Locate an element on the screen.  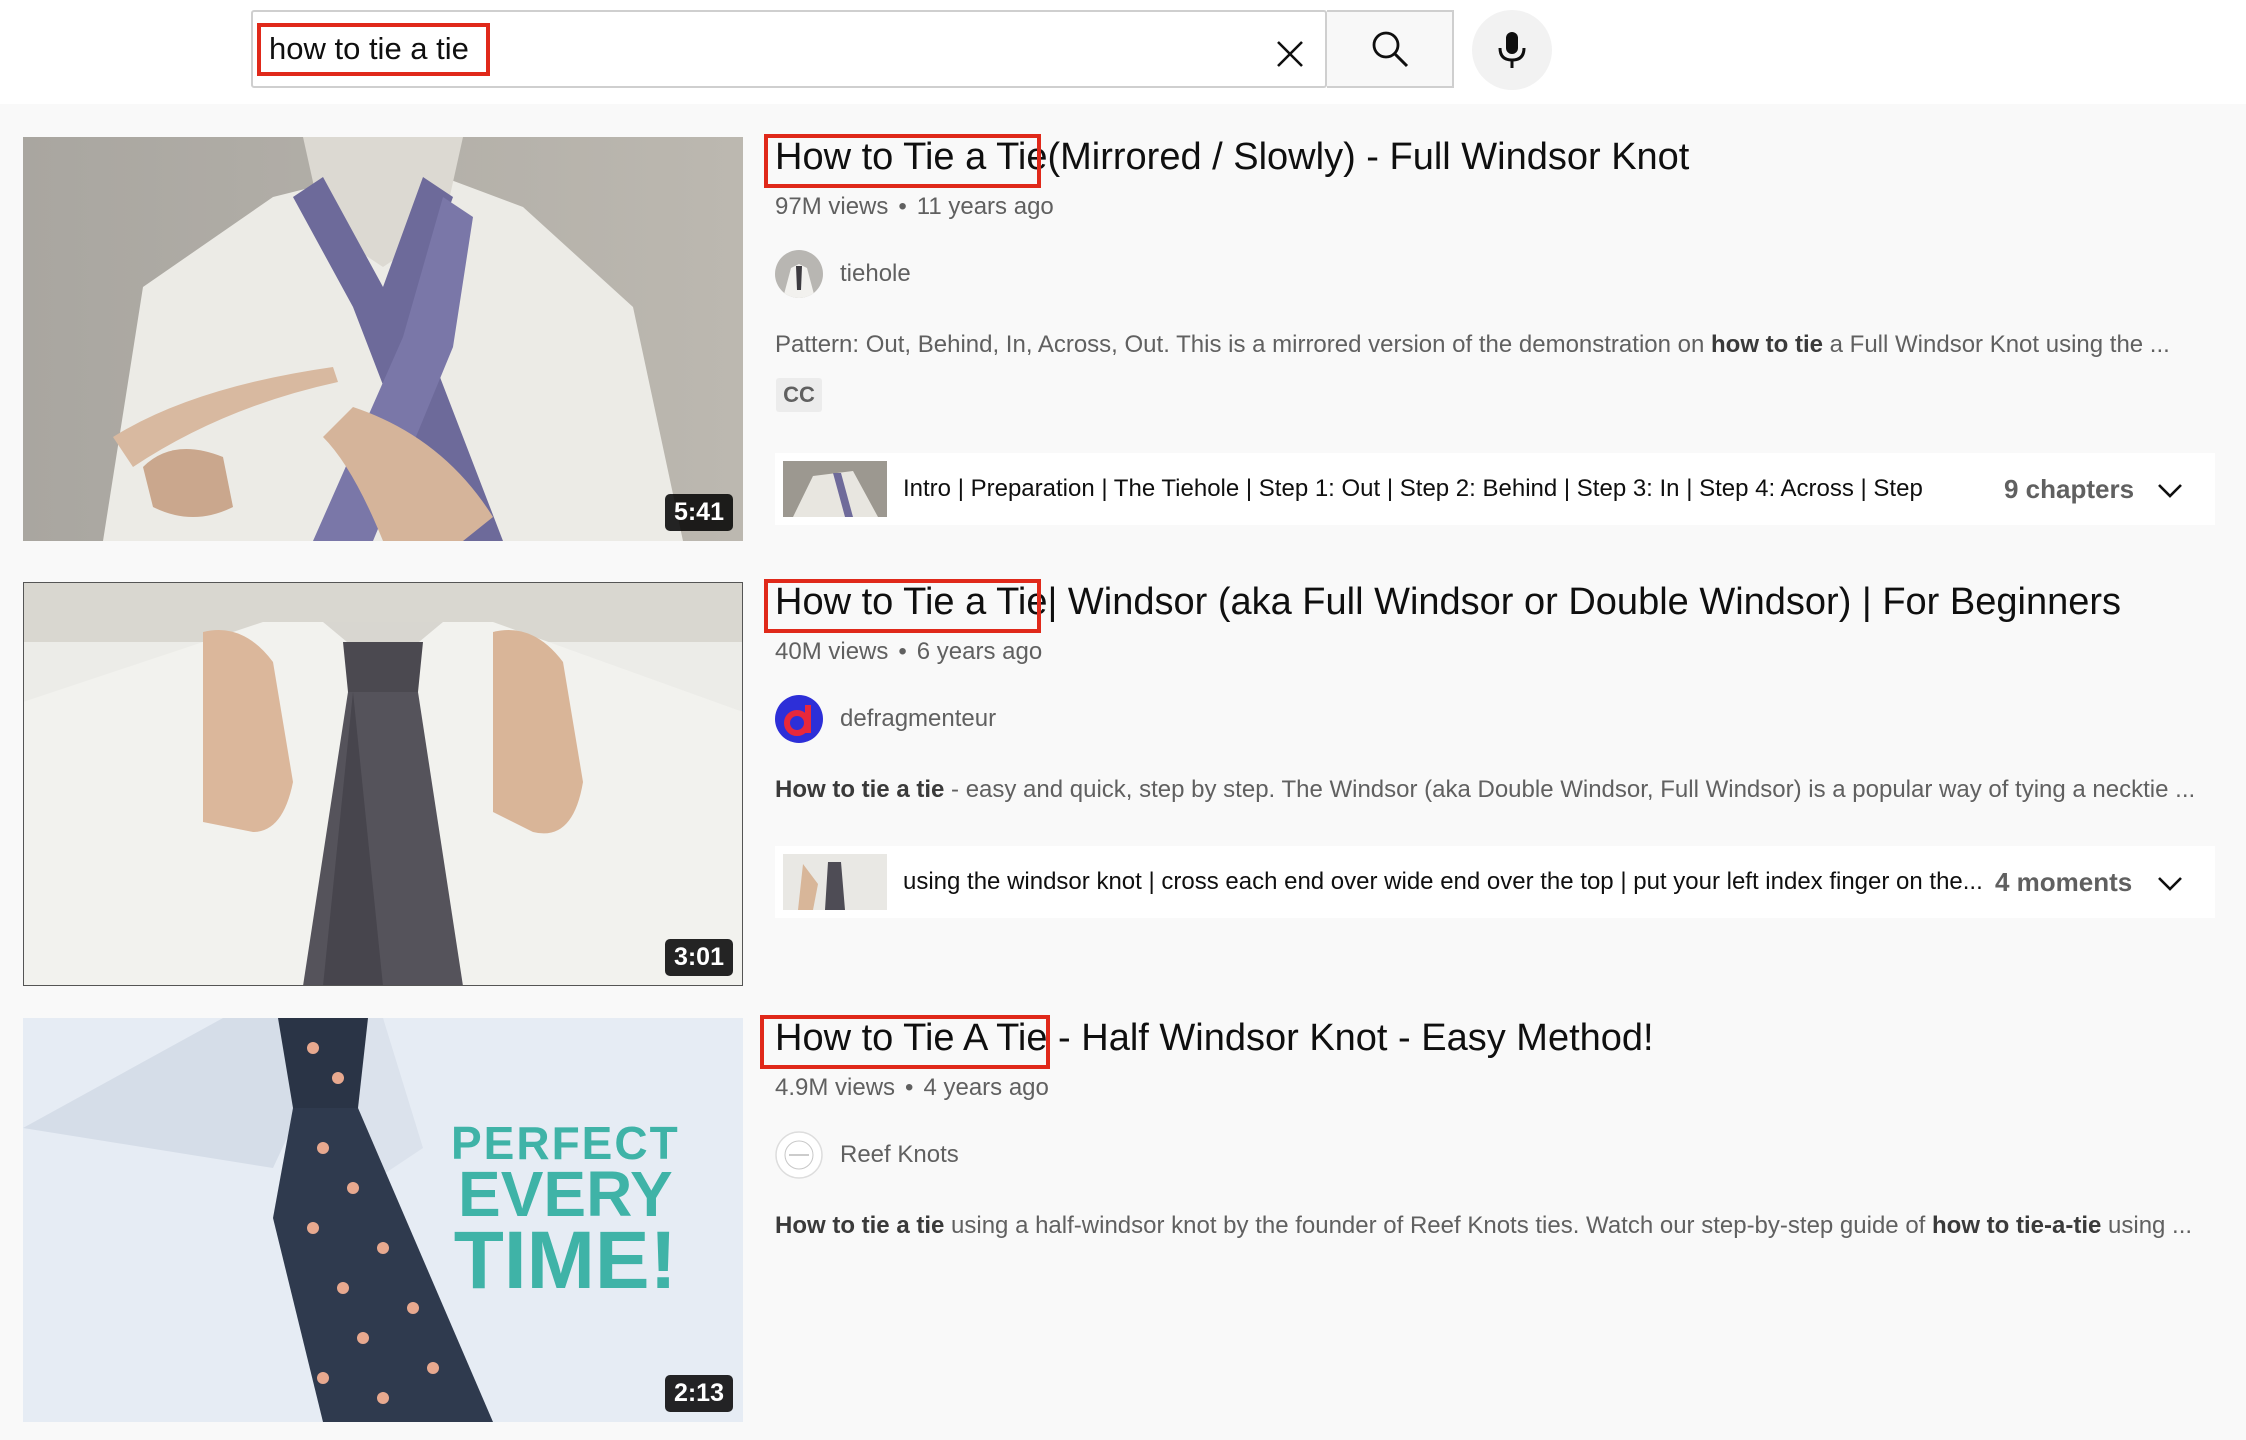
view-count: 97M views is located at coordinates (832, 206).